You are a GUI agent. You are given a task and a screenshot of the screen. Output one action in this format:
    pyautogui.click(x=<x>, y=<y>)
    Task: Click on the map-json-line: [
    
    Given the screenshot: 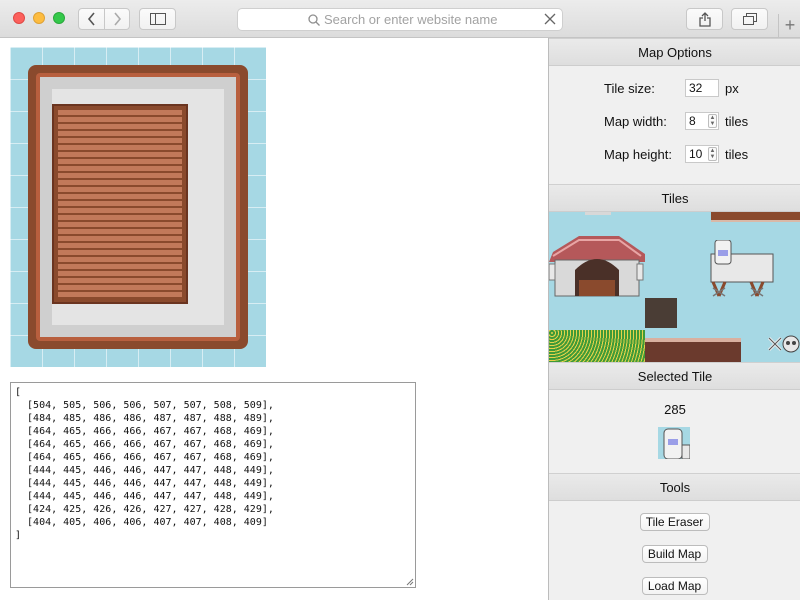 What is the action you would take?
    pyautogui.click(x=18, y=392)
    